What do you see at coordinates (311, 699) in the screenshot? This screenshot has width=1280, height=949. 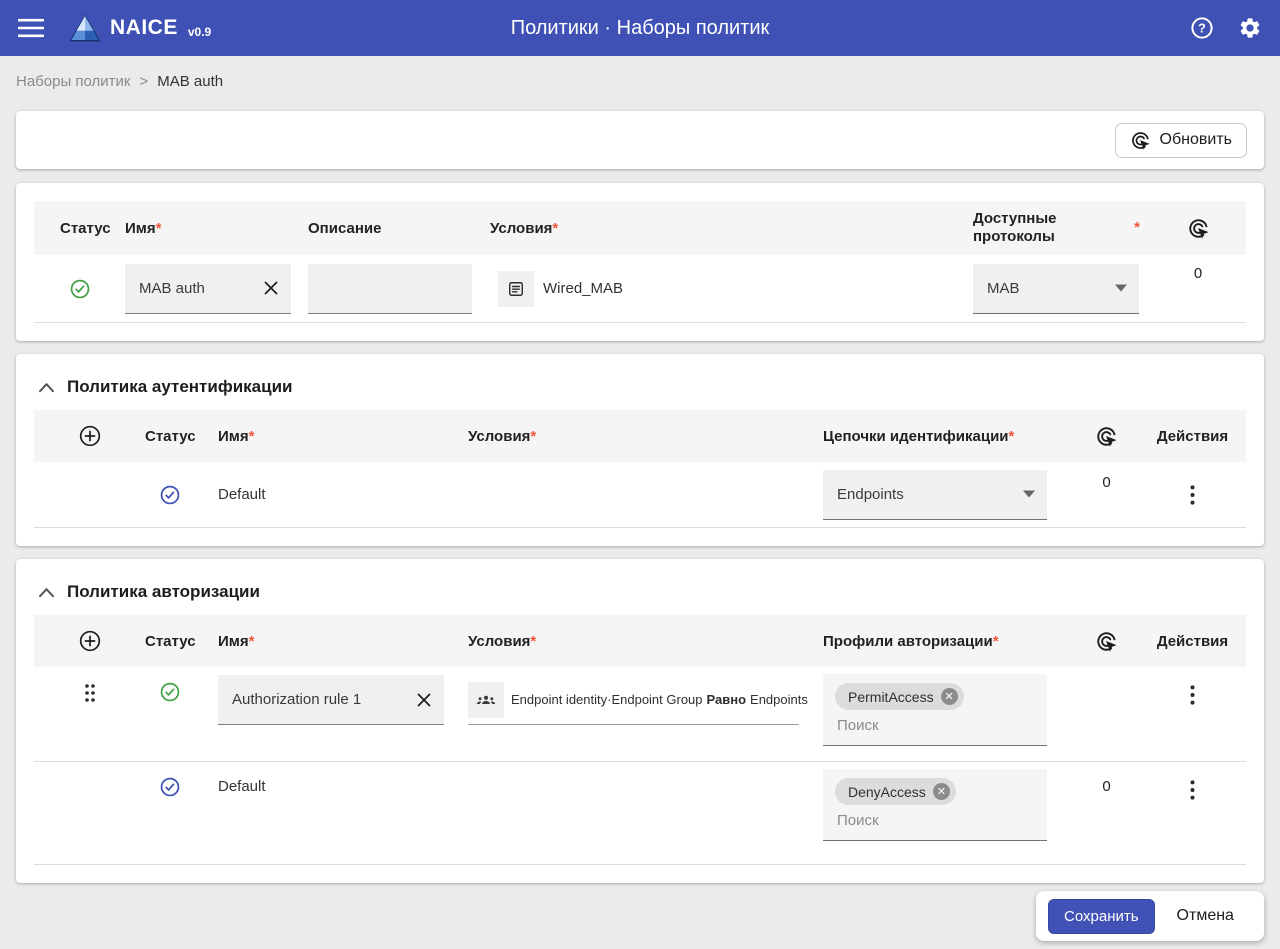 I see `rule-name-input` at bounding box center [311, 699].